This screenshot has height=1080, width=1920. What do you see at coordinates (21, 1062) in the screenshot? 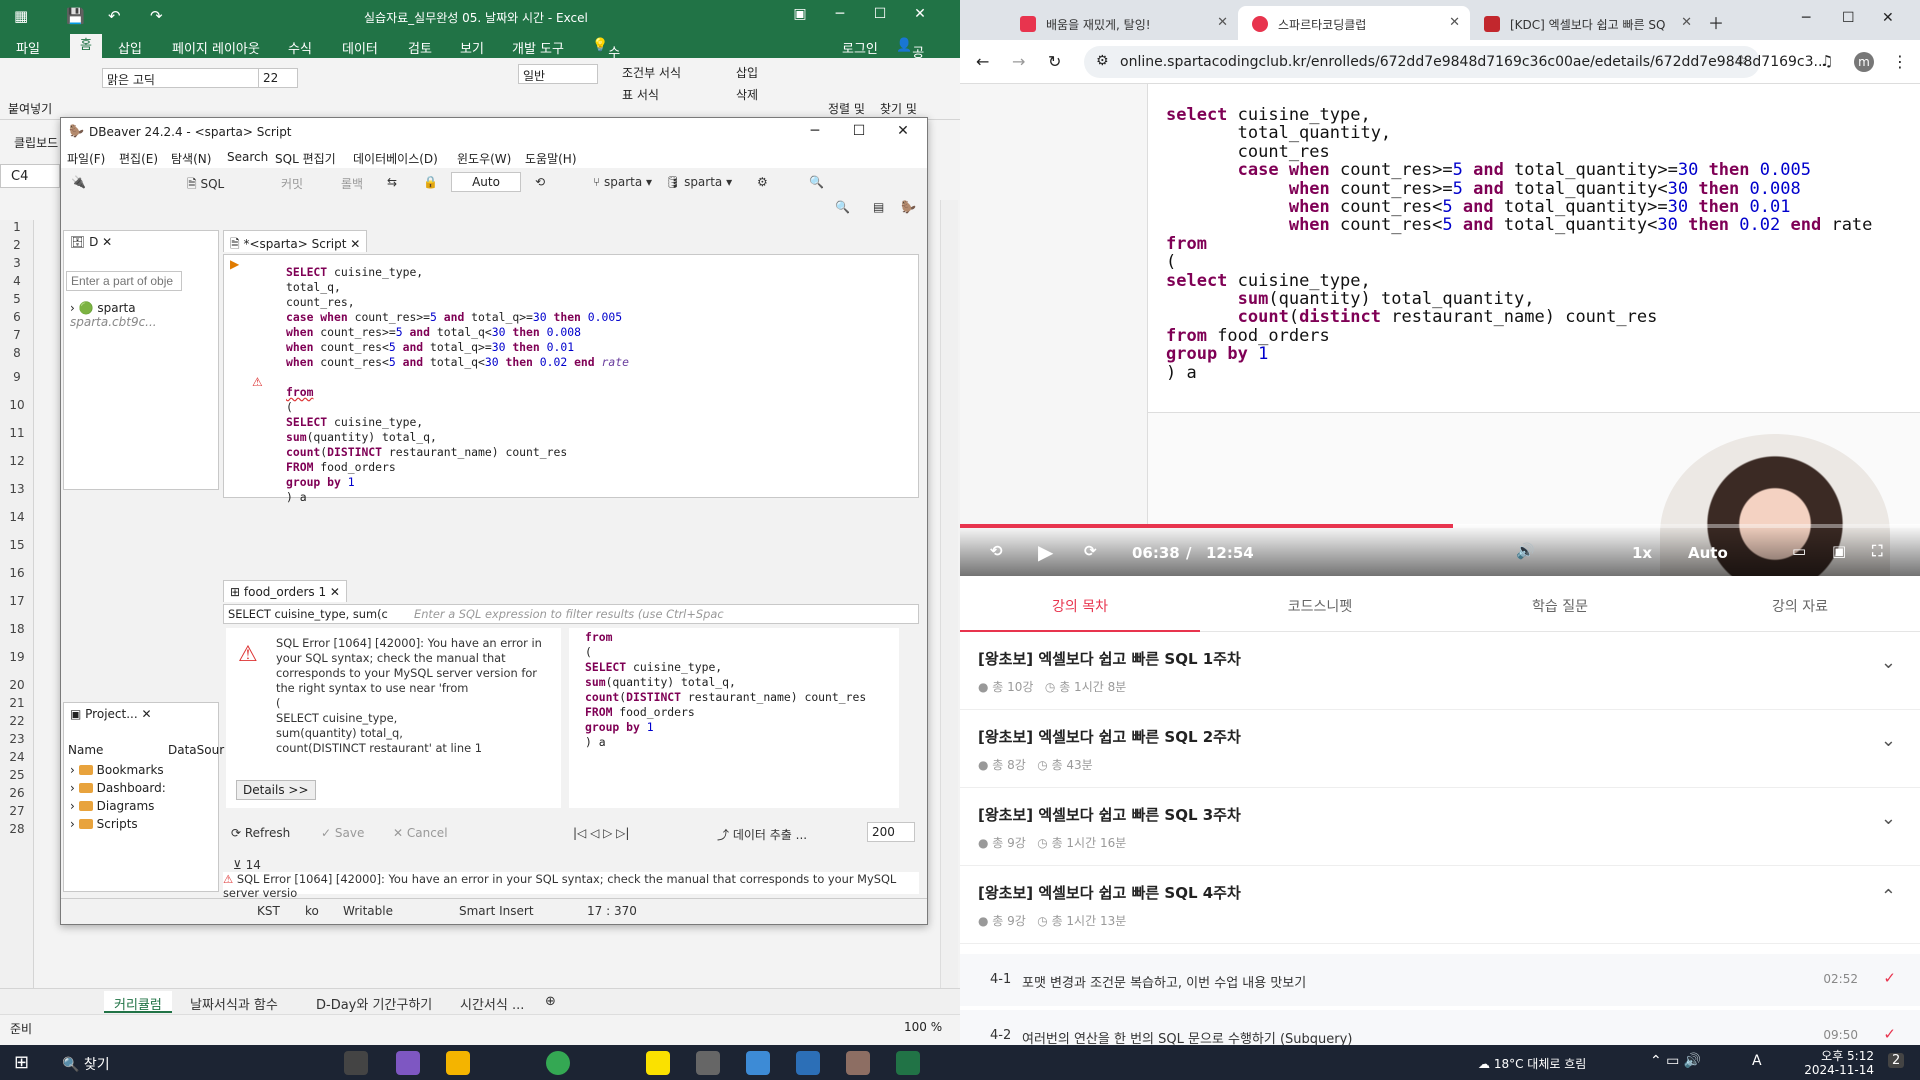
I see `windows-start-icon: ⊞` at bounding box center [21, 1062].